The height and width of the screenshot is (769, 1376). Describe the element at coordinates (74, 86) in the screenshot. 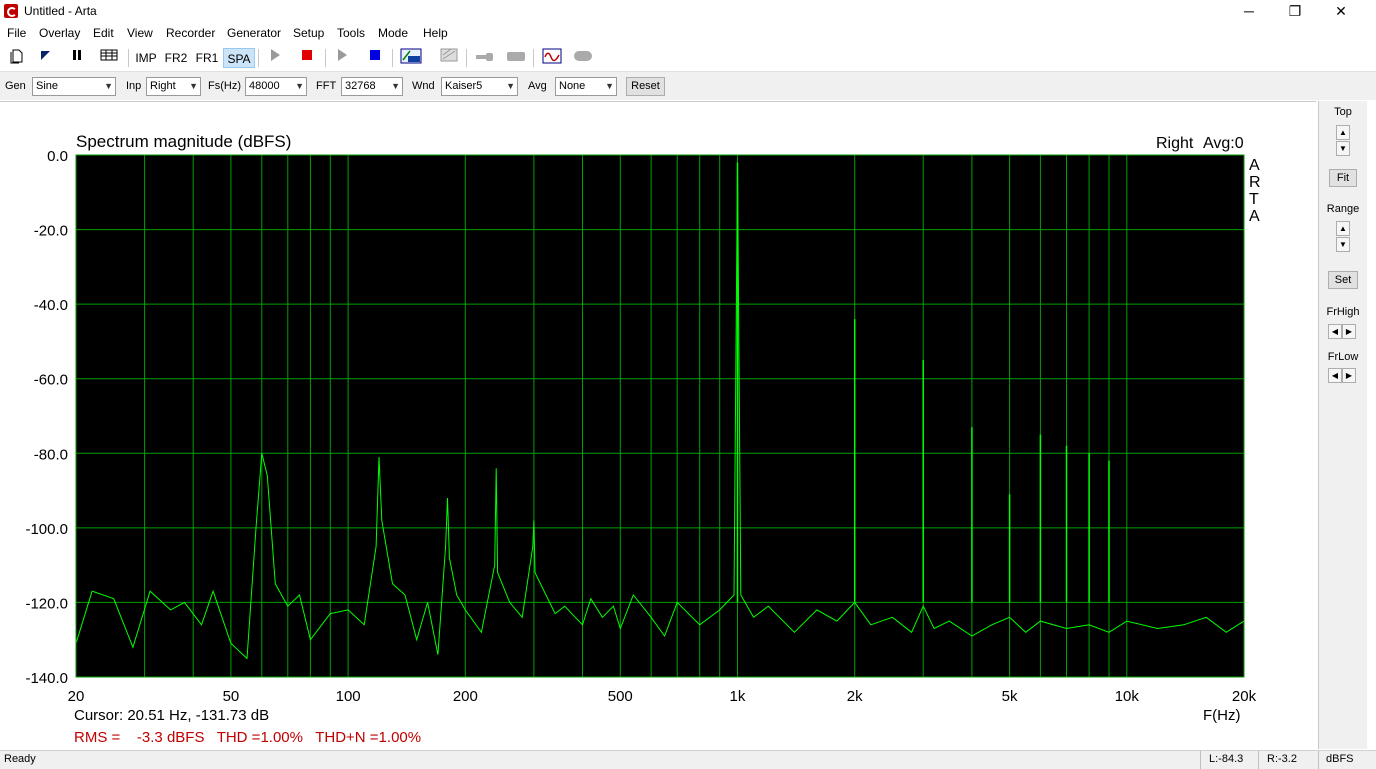

I see `generator-select: Sine ▼` at that location.